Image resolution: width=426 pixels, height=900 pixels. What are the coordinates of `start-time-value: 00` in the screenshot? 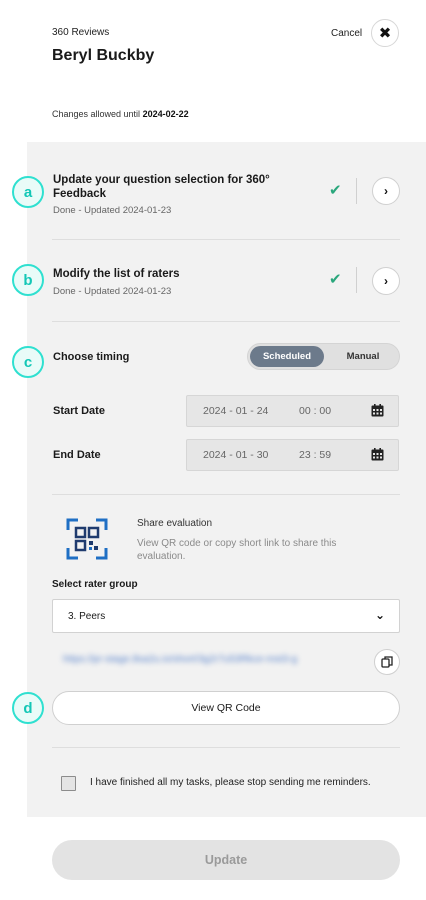 It's located at (315, 411).